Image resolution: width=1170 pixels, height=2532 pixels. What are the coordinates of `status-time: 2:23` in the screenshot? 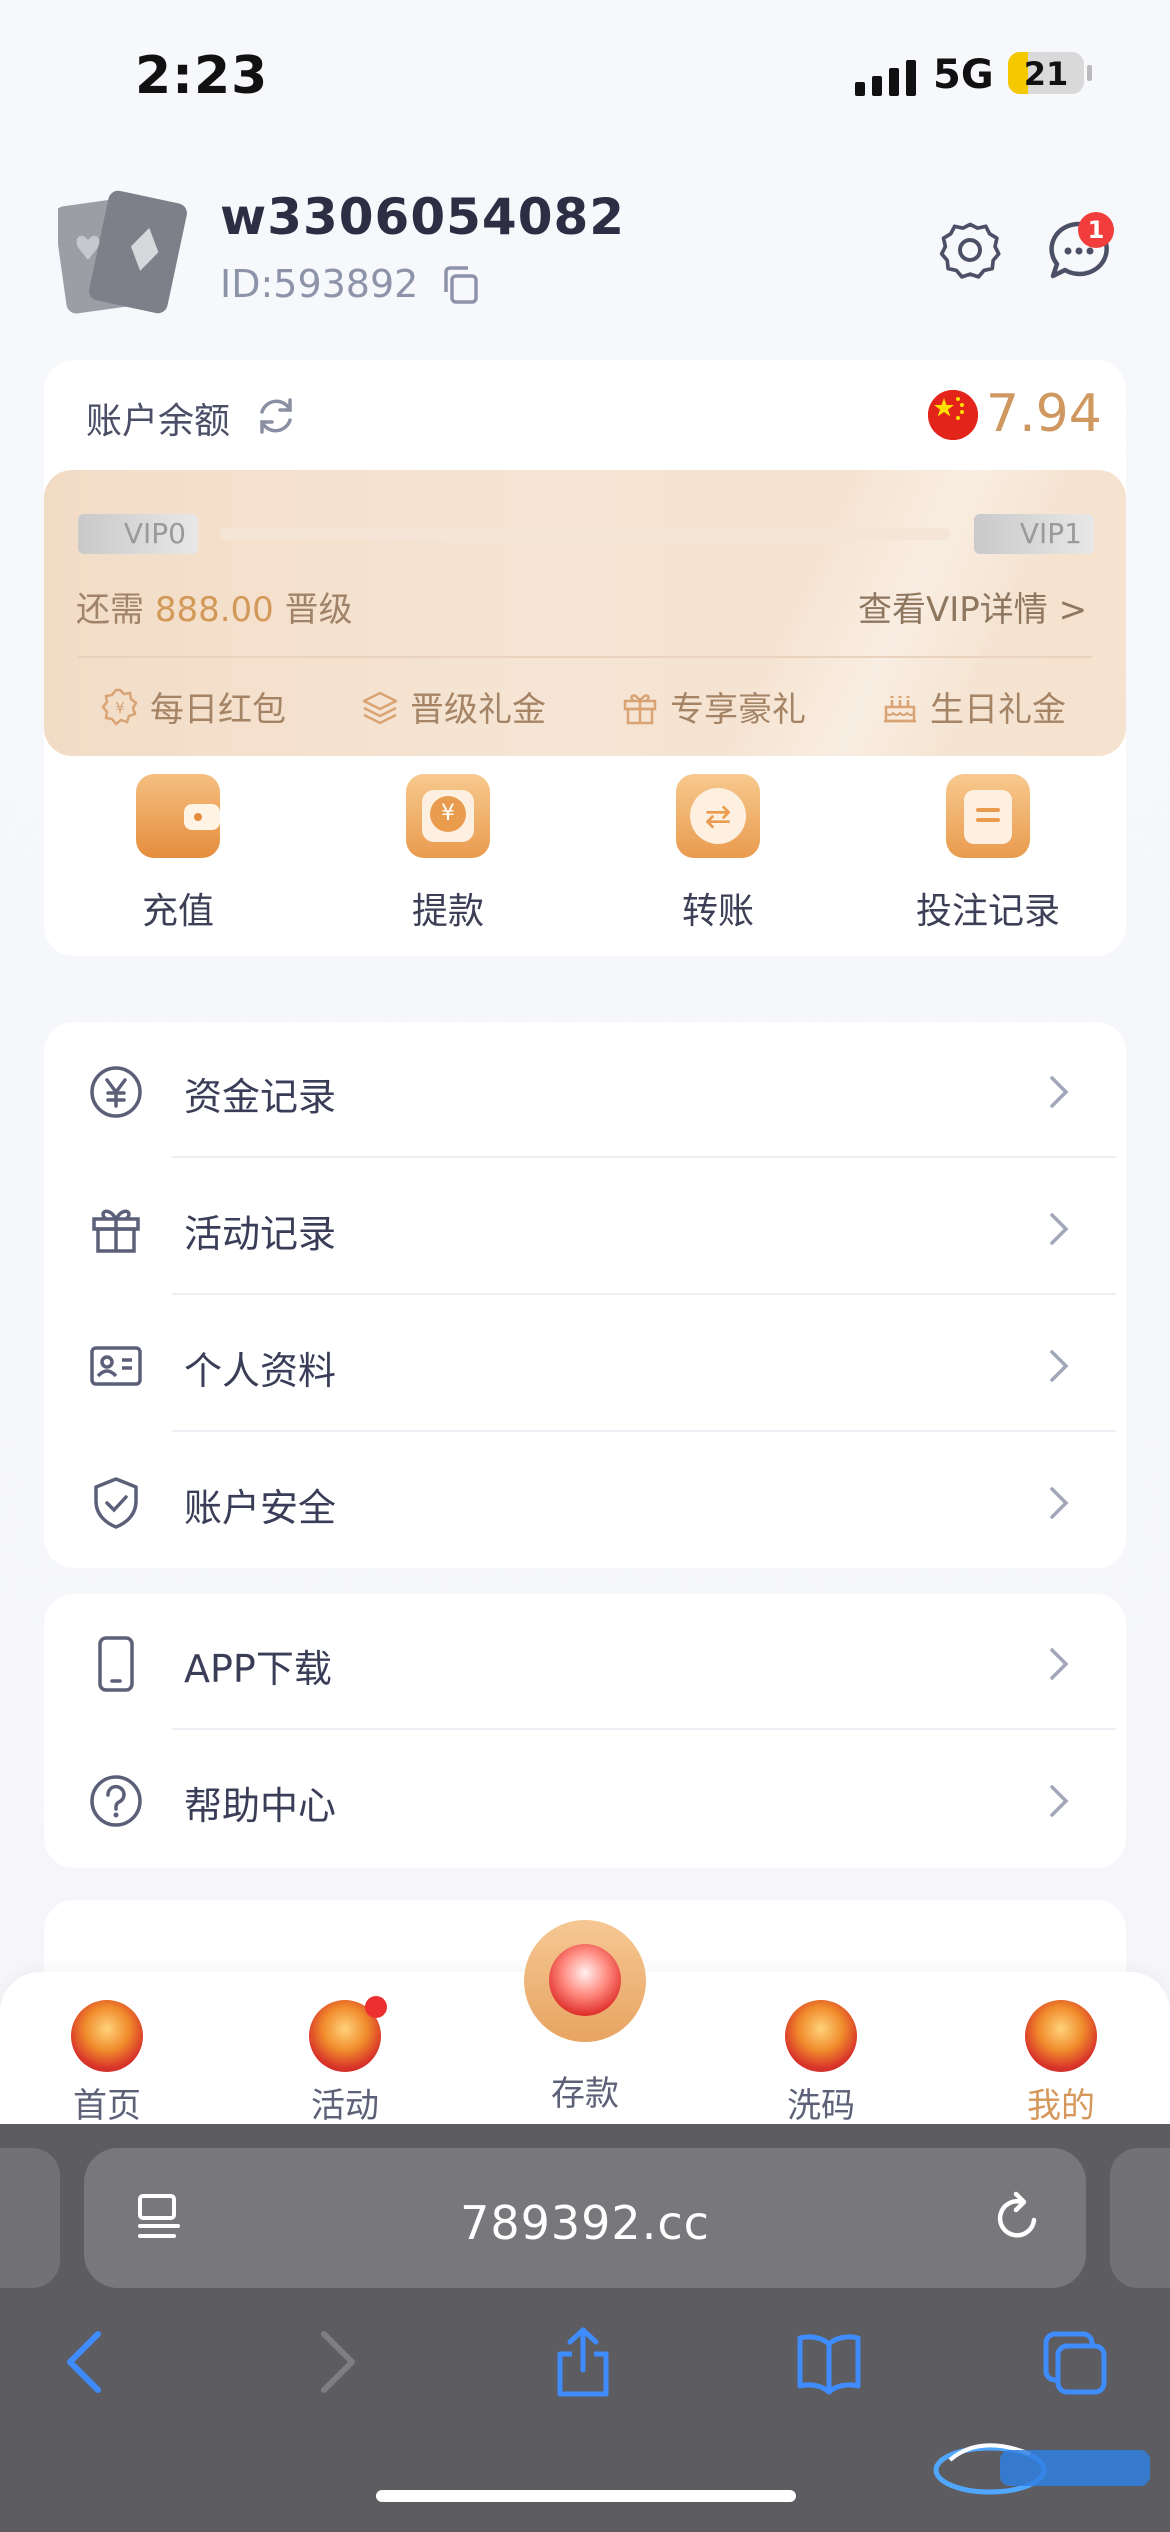 It's located at (202, 76).